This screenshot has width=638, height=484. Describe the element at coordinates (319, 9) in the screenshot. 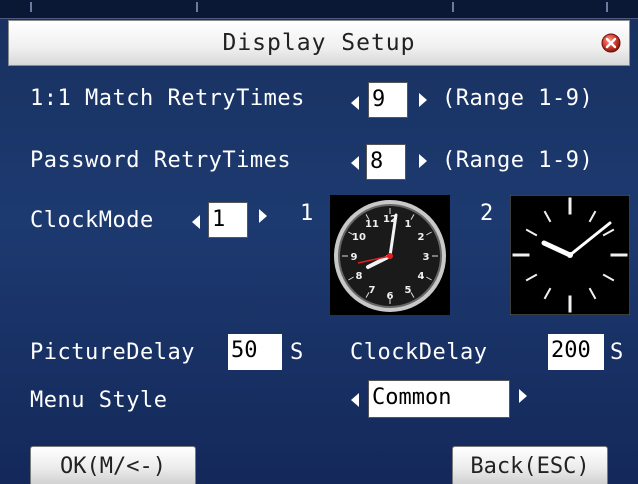

I see `top-strip` at that location.